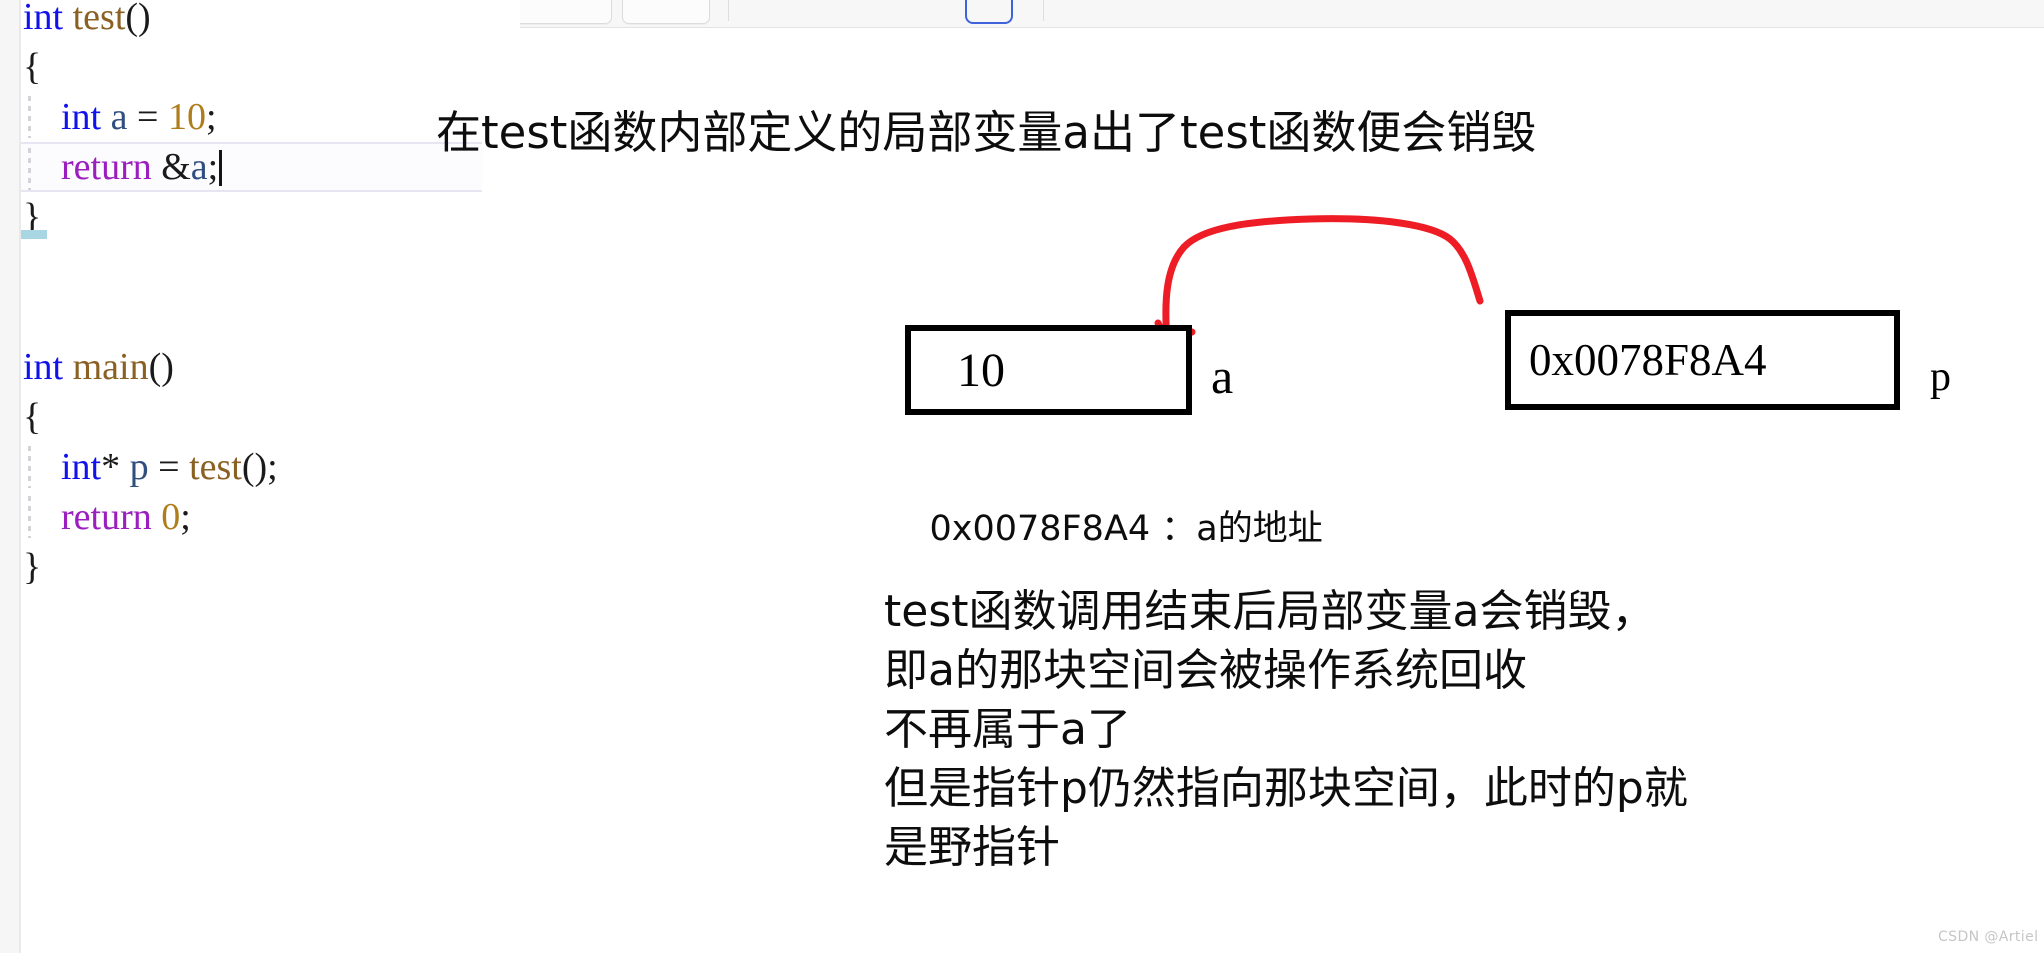 Image resolution: width=2044 pixels, height=953 pixels. What do you see at coordinates (221, 168) in the screenshot?
I see `text-caret` at bounding box center [221, 168].